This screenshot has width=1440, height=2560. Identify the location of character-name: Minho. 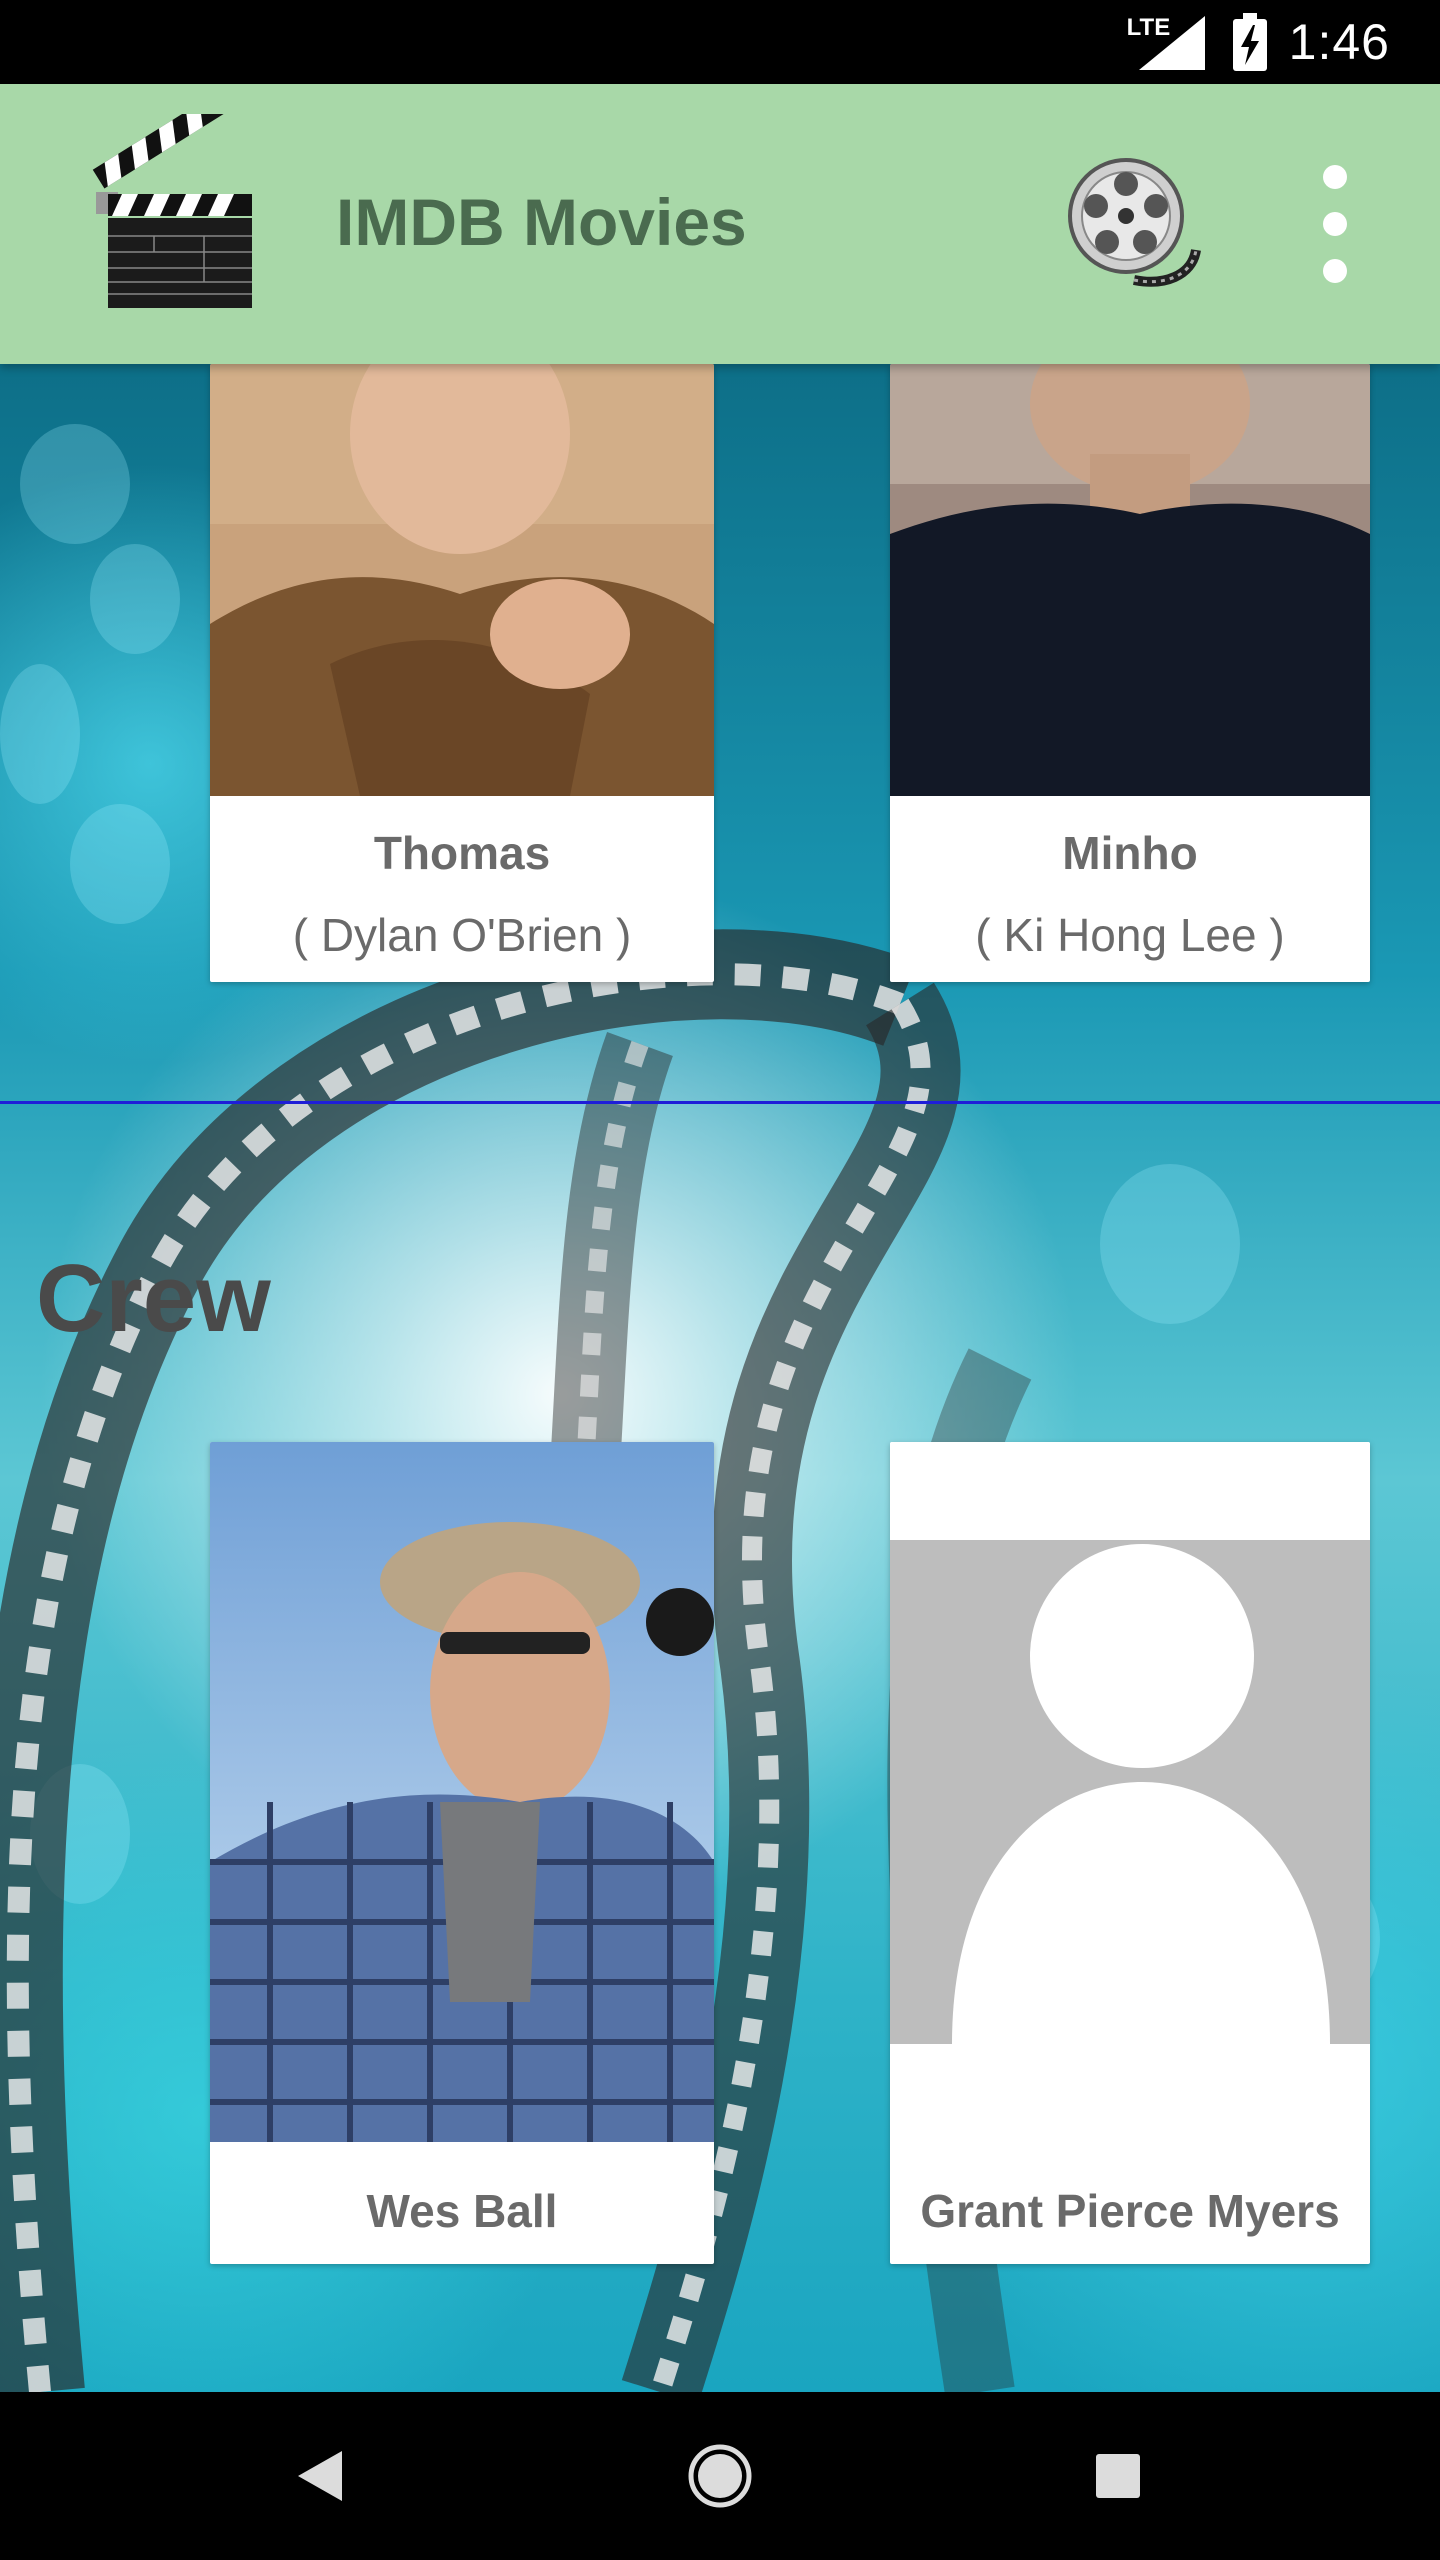
(1130, 853).